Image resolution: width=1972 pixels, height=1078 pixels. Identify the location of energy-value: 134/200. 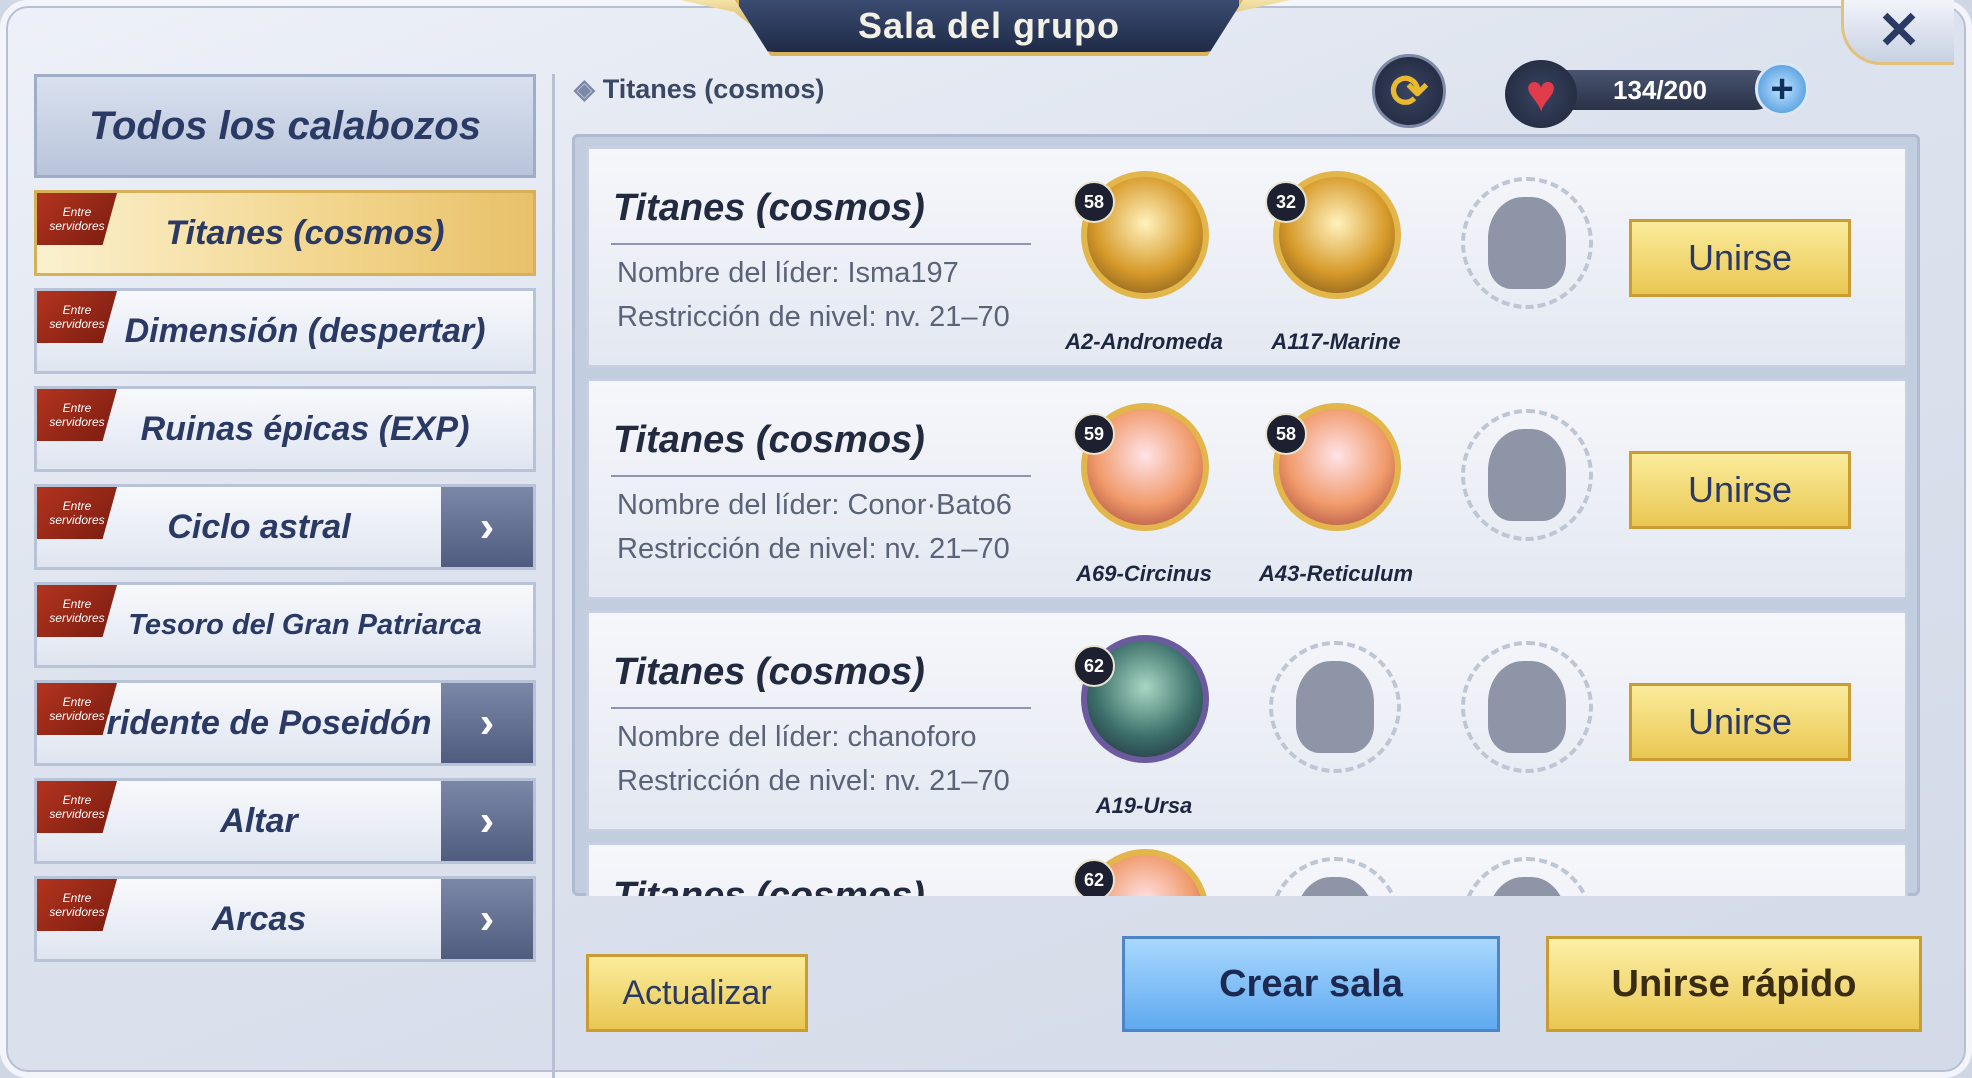
(1660, 90).